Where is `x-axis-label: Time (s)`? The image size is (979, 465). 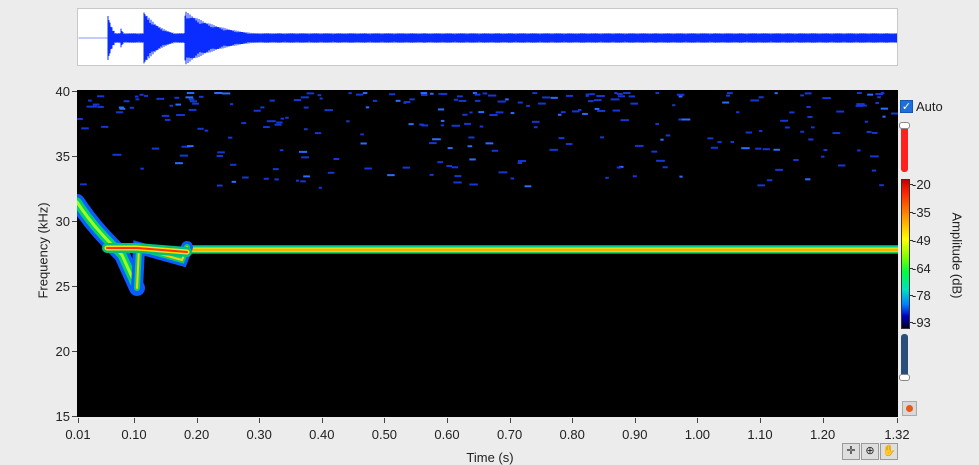 x-axis-label: Time (s) is located at coordinates (490, 457).